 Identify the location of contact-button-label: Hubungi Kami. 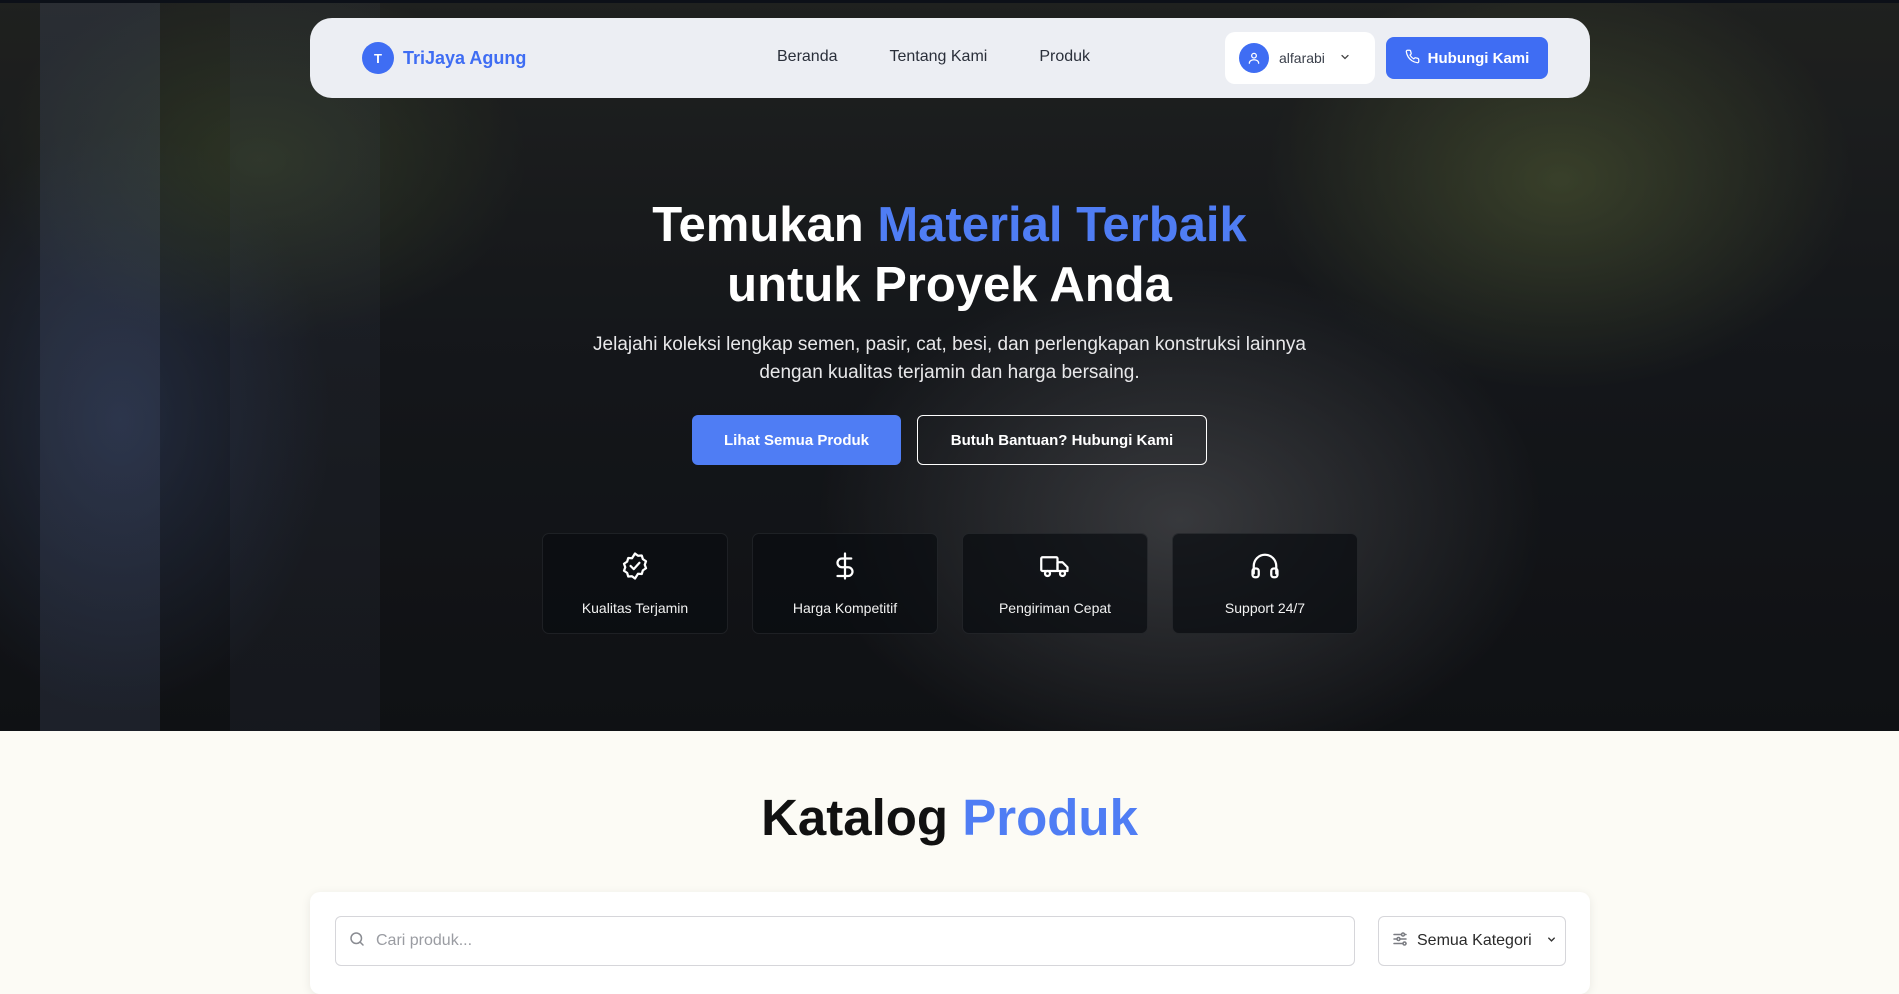
(1478, 58).